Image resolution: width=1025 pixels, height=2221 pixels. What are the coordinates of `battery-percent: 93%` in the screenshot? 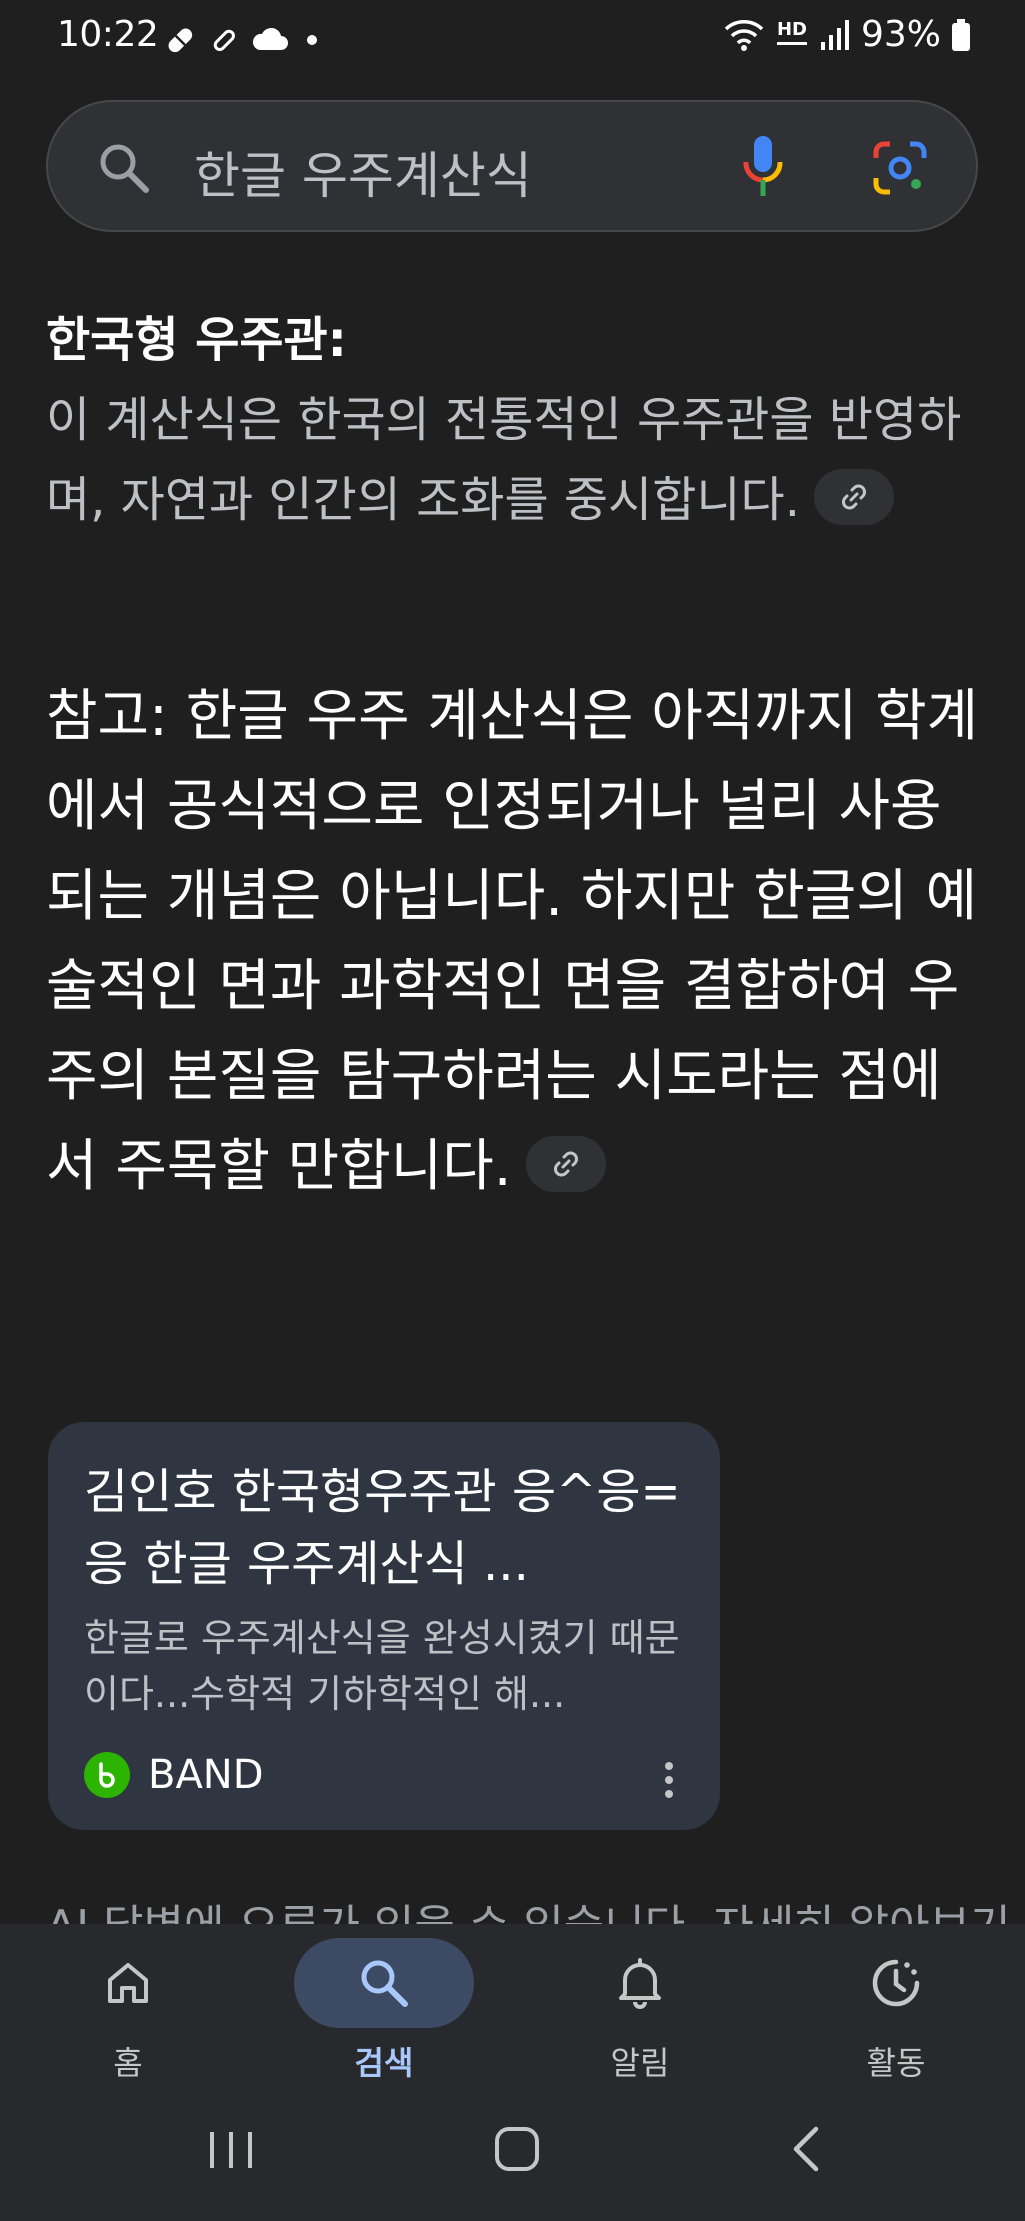 It's located at (900, 34).